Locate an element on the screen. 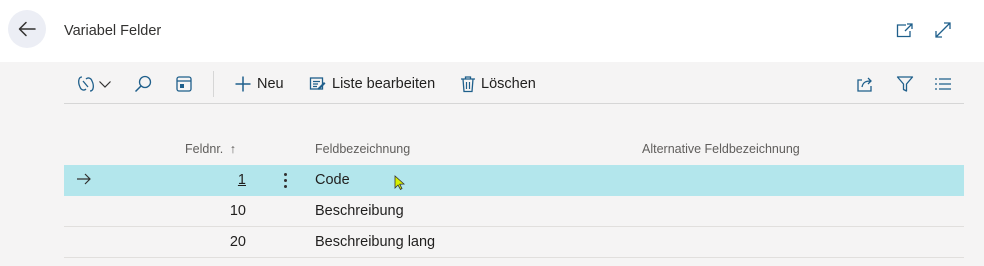 Image resolution: width=984 pixels, height=266 pixels. column-header-number: Feldnr. ↑ is located at coordinates (210, 149).